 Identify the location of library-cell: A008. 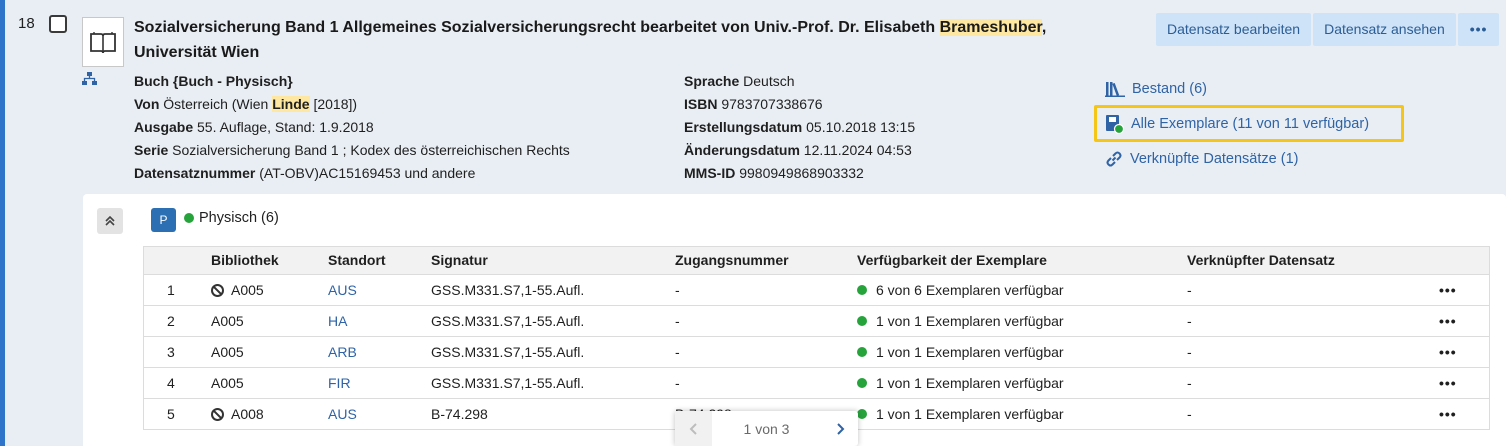
(237, 414).